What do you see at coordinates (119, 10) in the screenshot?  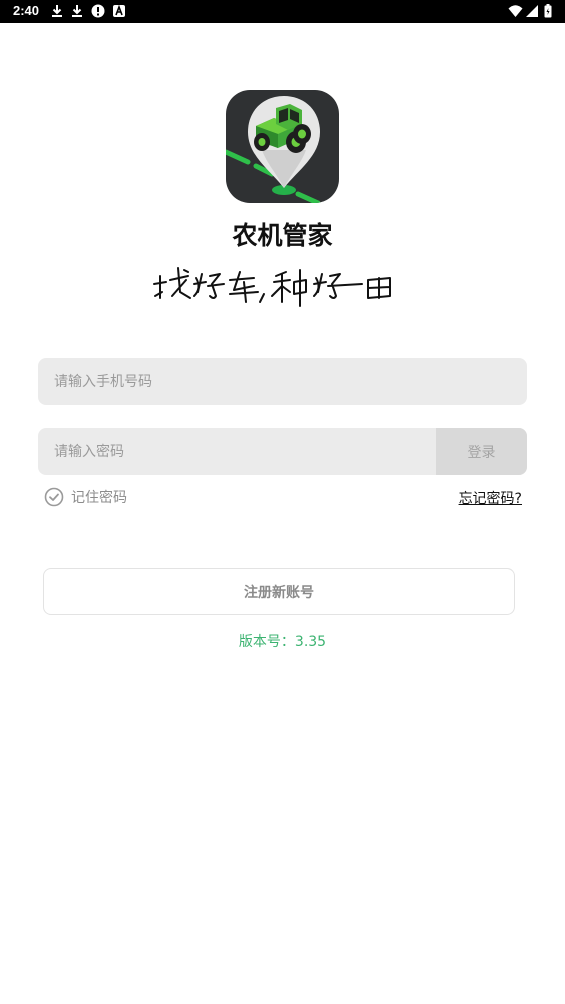 I see `font-icon` at bounding box center [119, 10].